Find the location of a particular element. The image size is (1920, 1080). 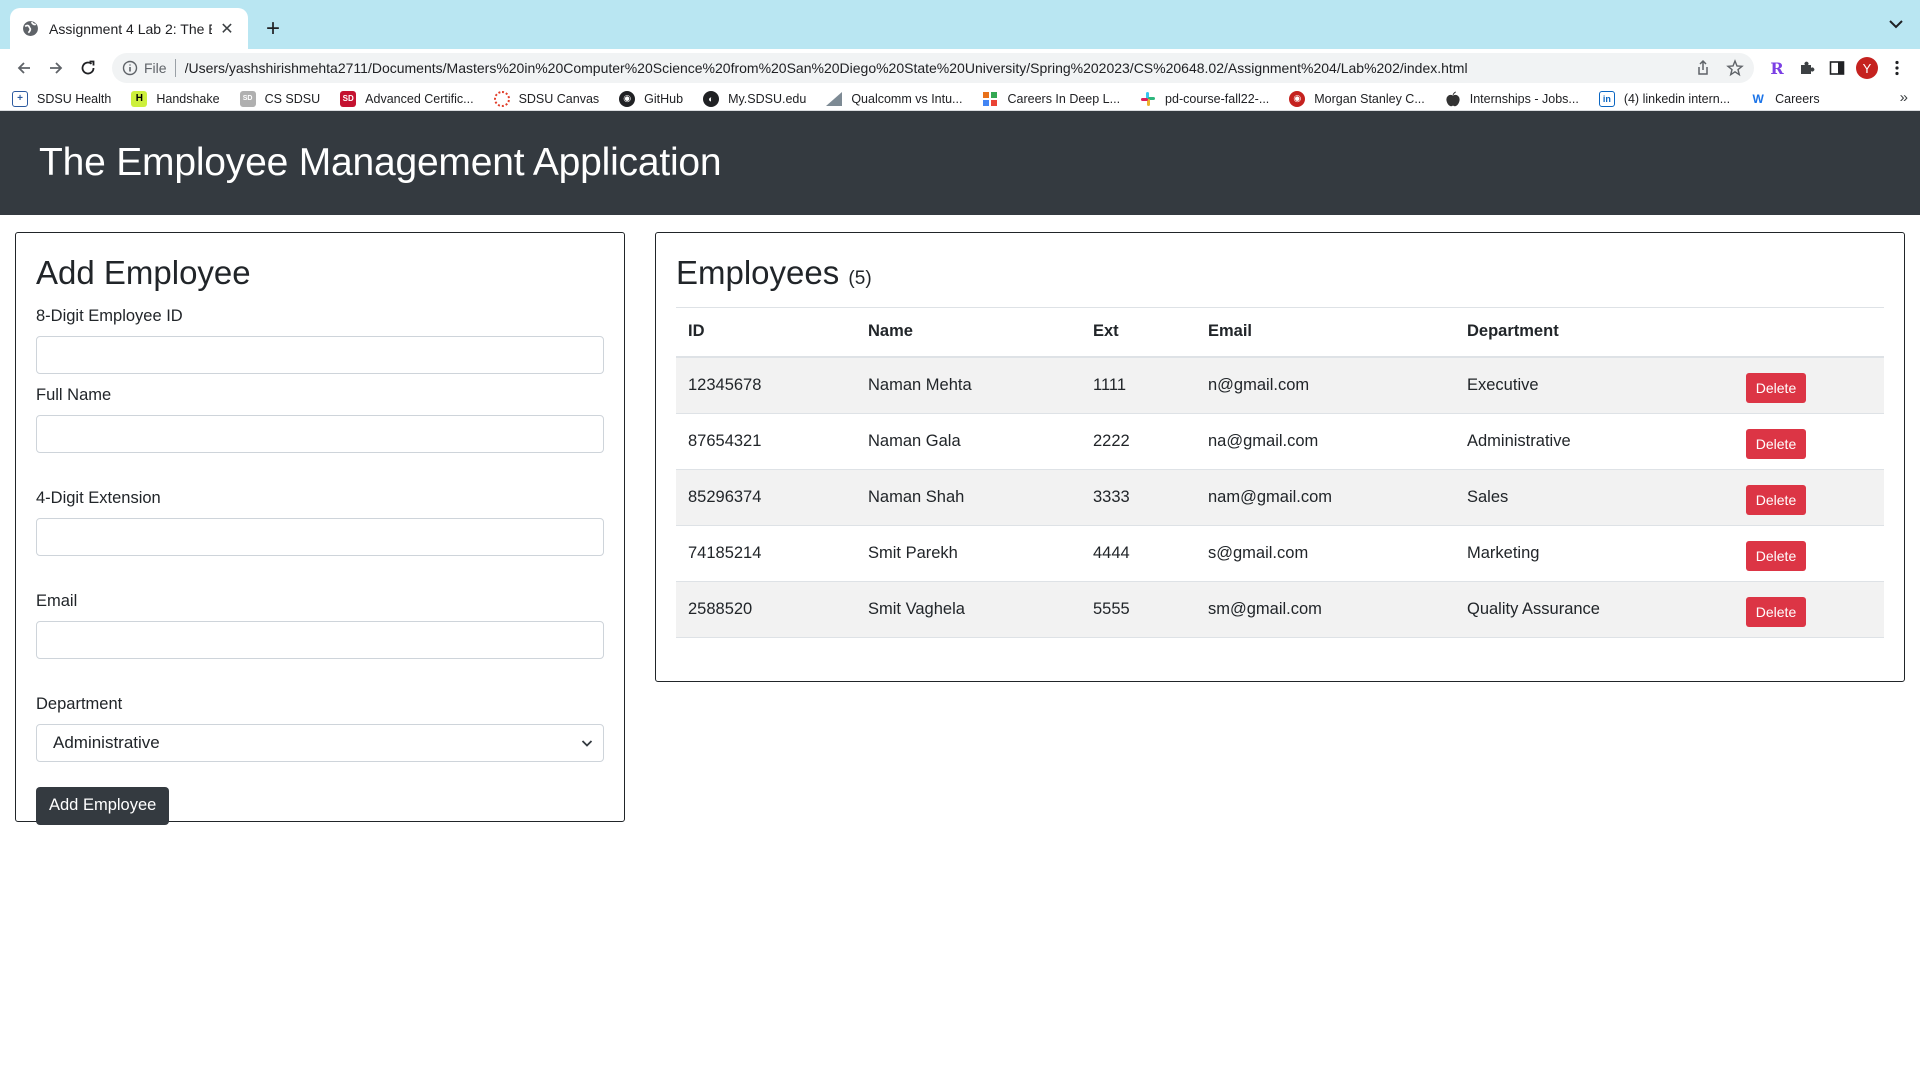

tab-title: Assignment 4 Lab 2: The Empl is located at coordinates (130, 28).